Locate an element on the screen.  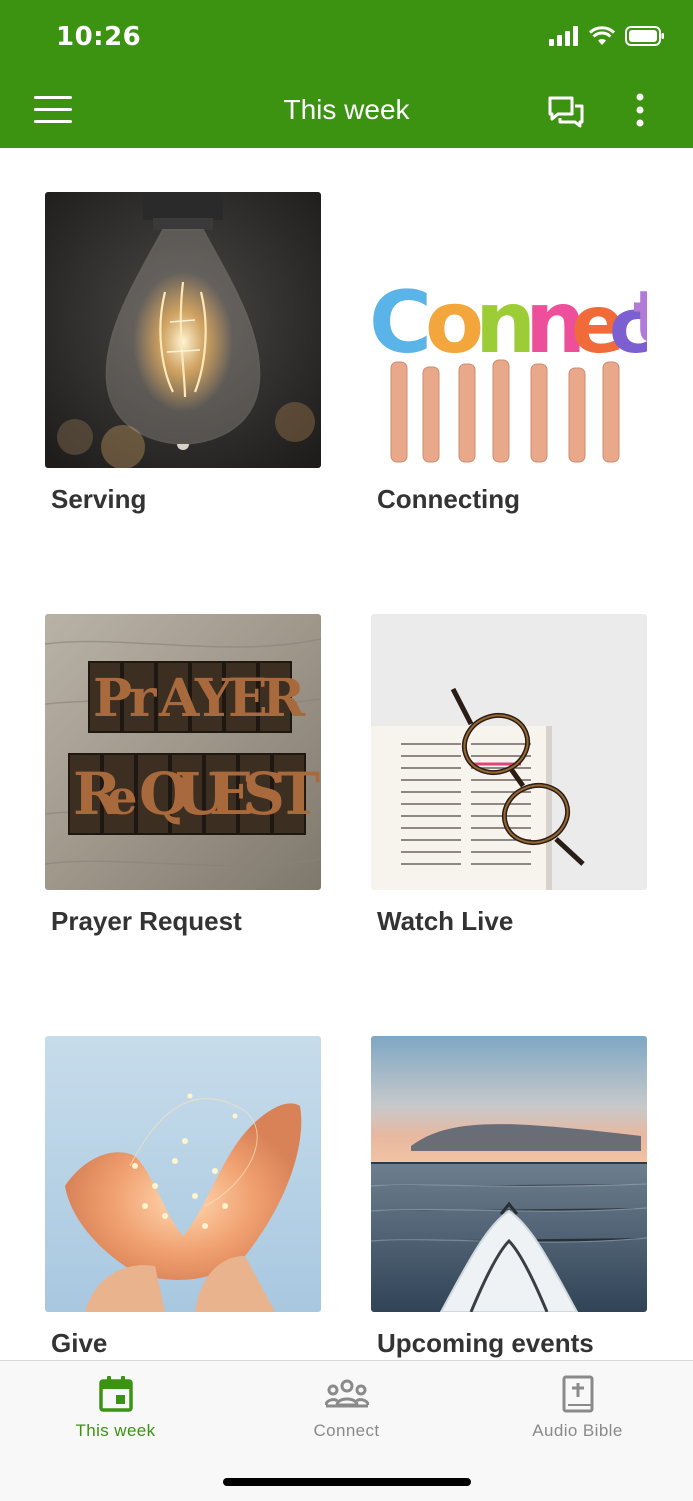
tab-label: Connect is located at coordinates (346, 1430).